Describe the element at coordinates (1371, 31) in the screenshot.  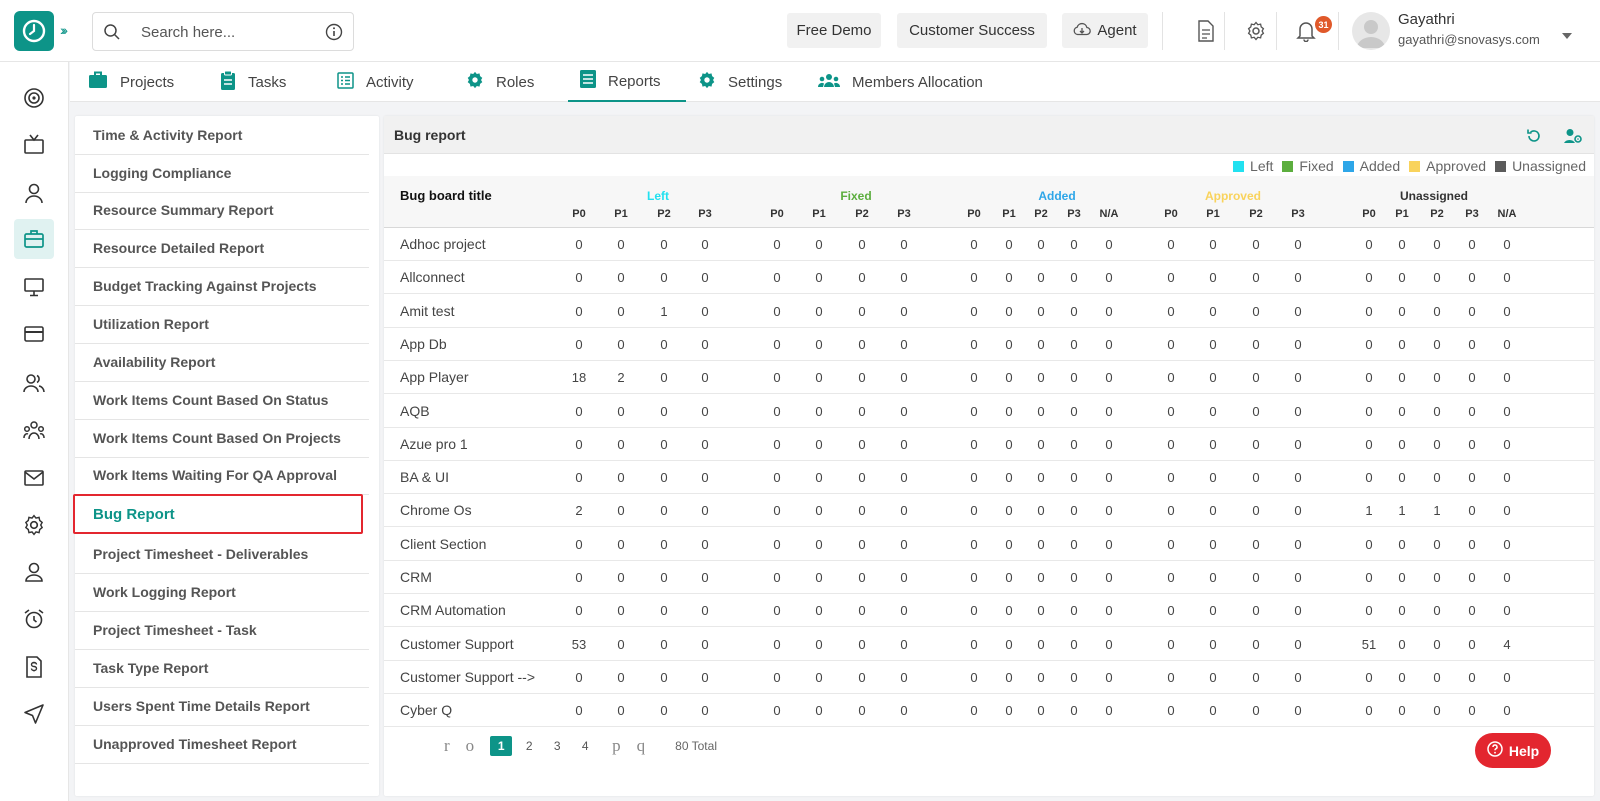
I see `avatar` at that location.